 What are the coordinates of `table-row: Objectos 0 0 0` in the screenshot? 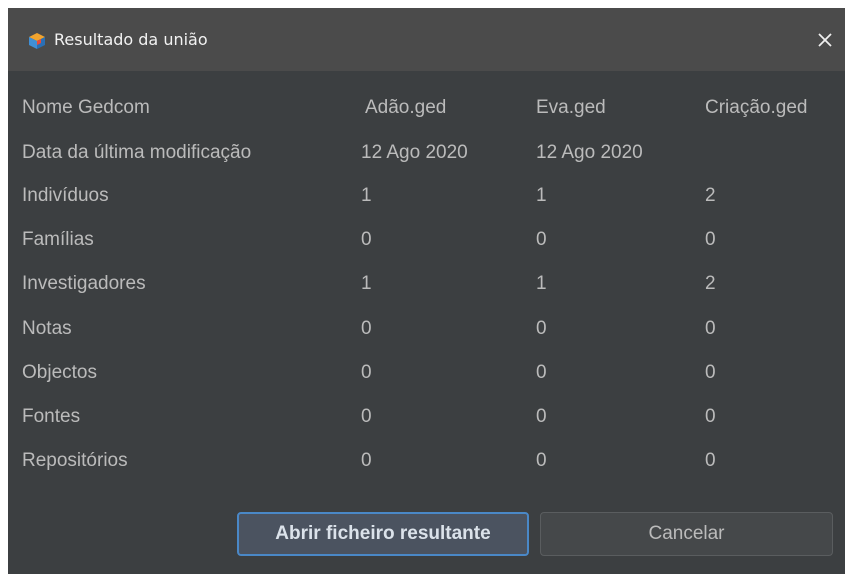 It's located at (426, 373).